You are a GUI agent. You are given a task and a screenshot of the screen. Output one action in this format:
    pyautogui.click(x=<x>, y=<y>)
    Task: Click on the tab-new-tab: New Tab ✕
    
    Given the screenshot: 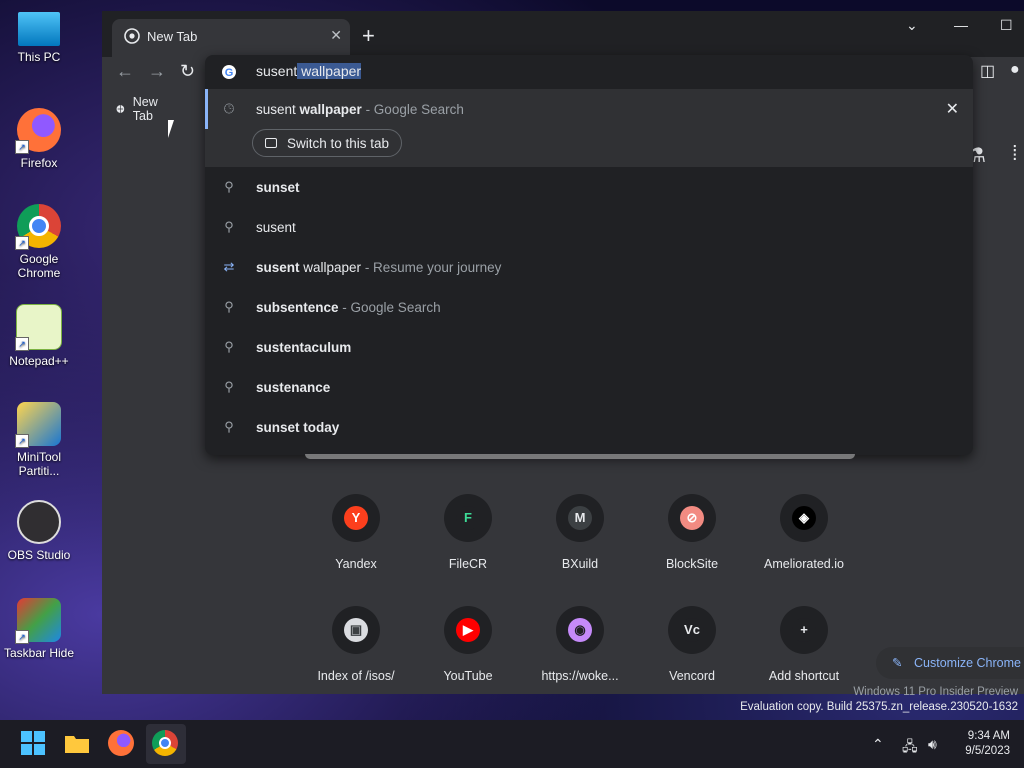 What is the action you would take?
    pyautogui.click(x=231, y=38)
    